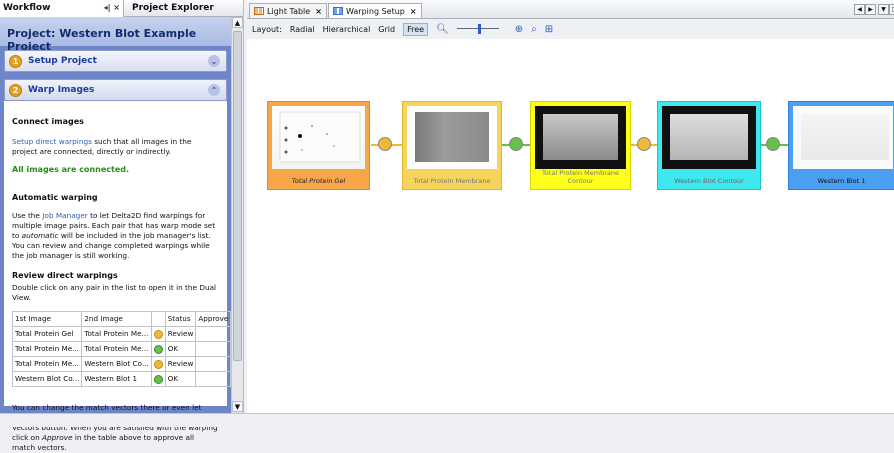 The image size is (894, 453). I want to click on setup-direct-warpings-link: Setup direct warpings, so click(52, 141).